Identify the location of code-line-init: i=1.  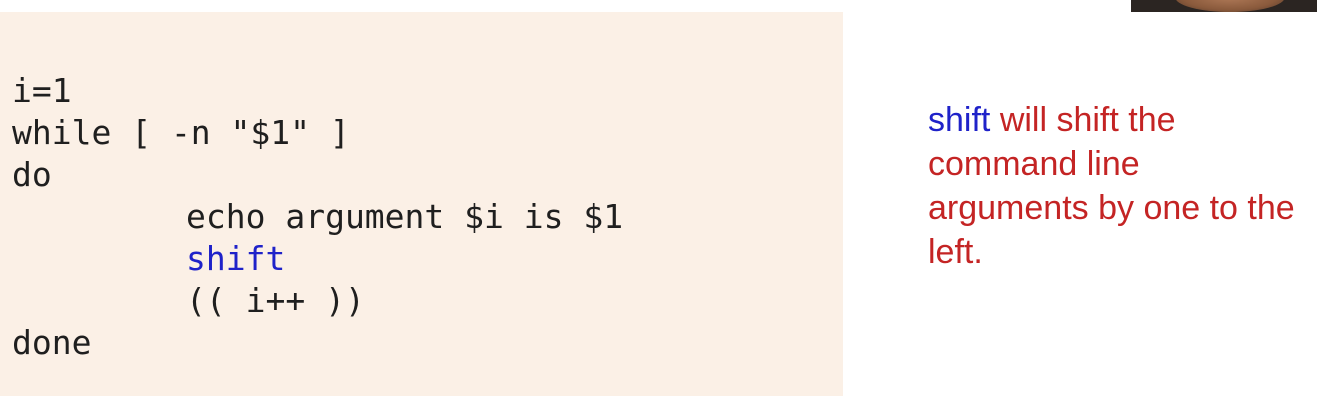
(42, 90).